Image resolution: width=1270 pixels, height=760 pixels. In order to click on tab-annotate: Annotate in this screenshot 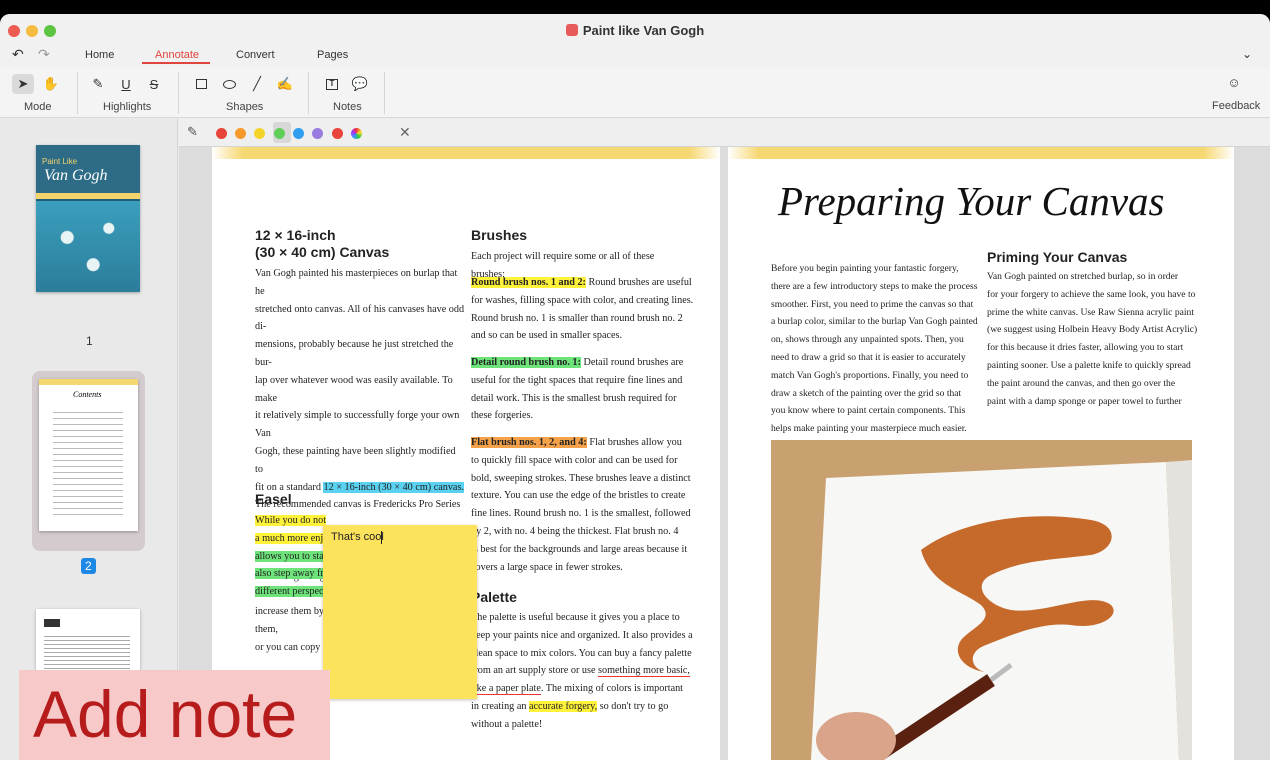, I will do `click(177, 55)`.